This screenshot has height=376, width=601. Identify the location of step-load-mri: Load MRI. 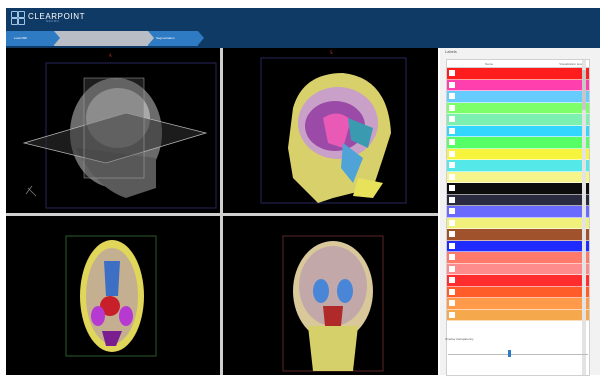
(33, 38).